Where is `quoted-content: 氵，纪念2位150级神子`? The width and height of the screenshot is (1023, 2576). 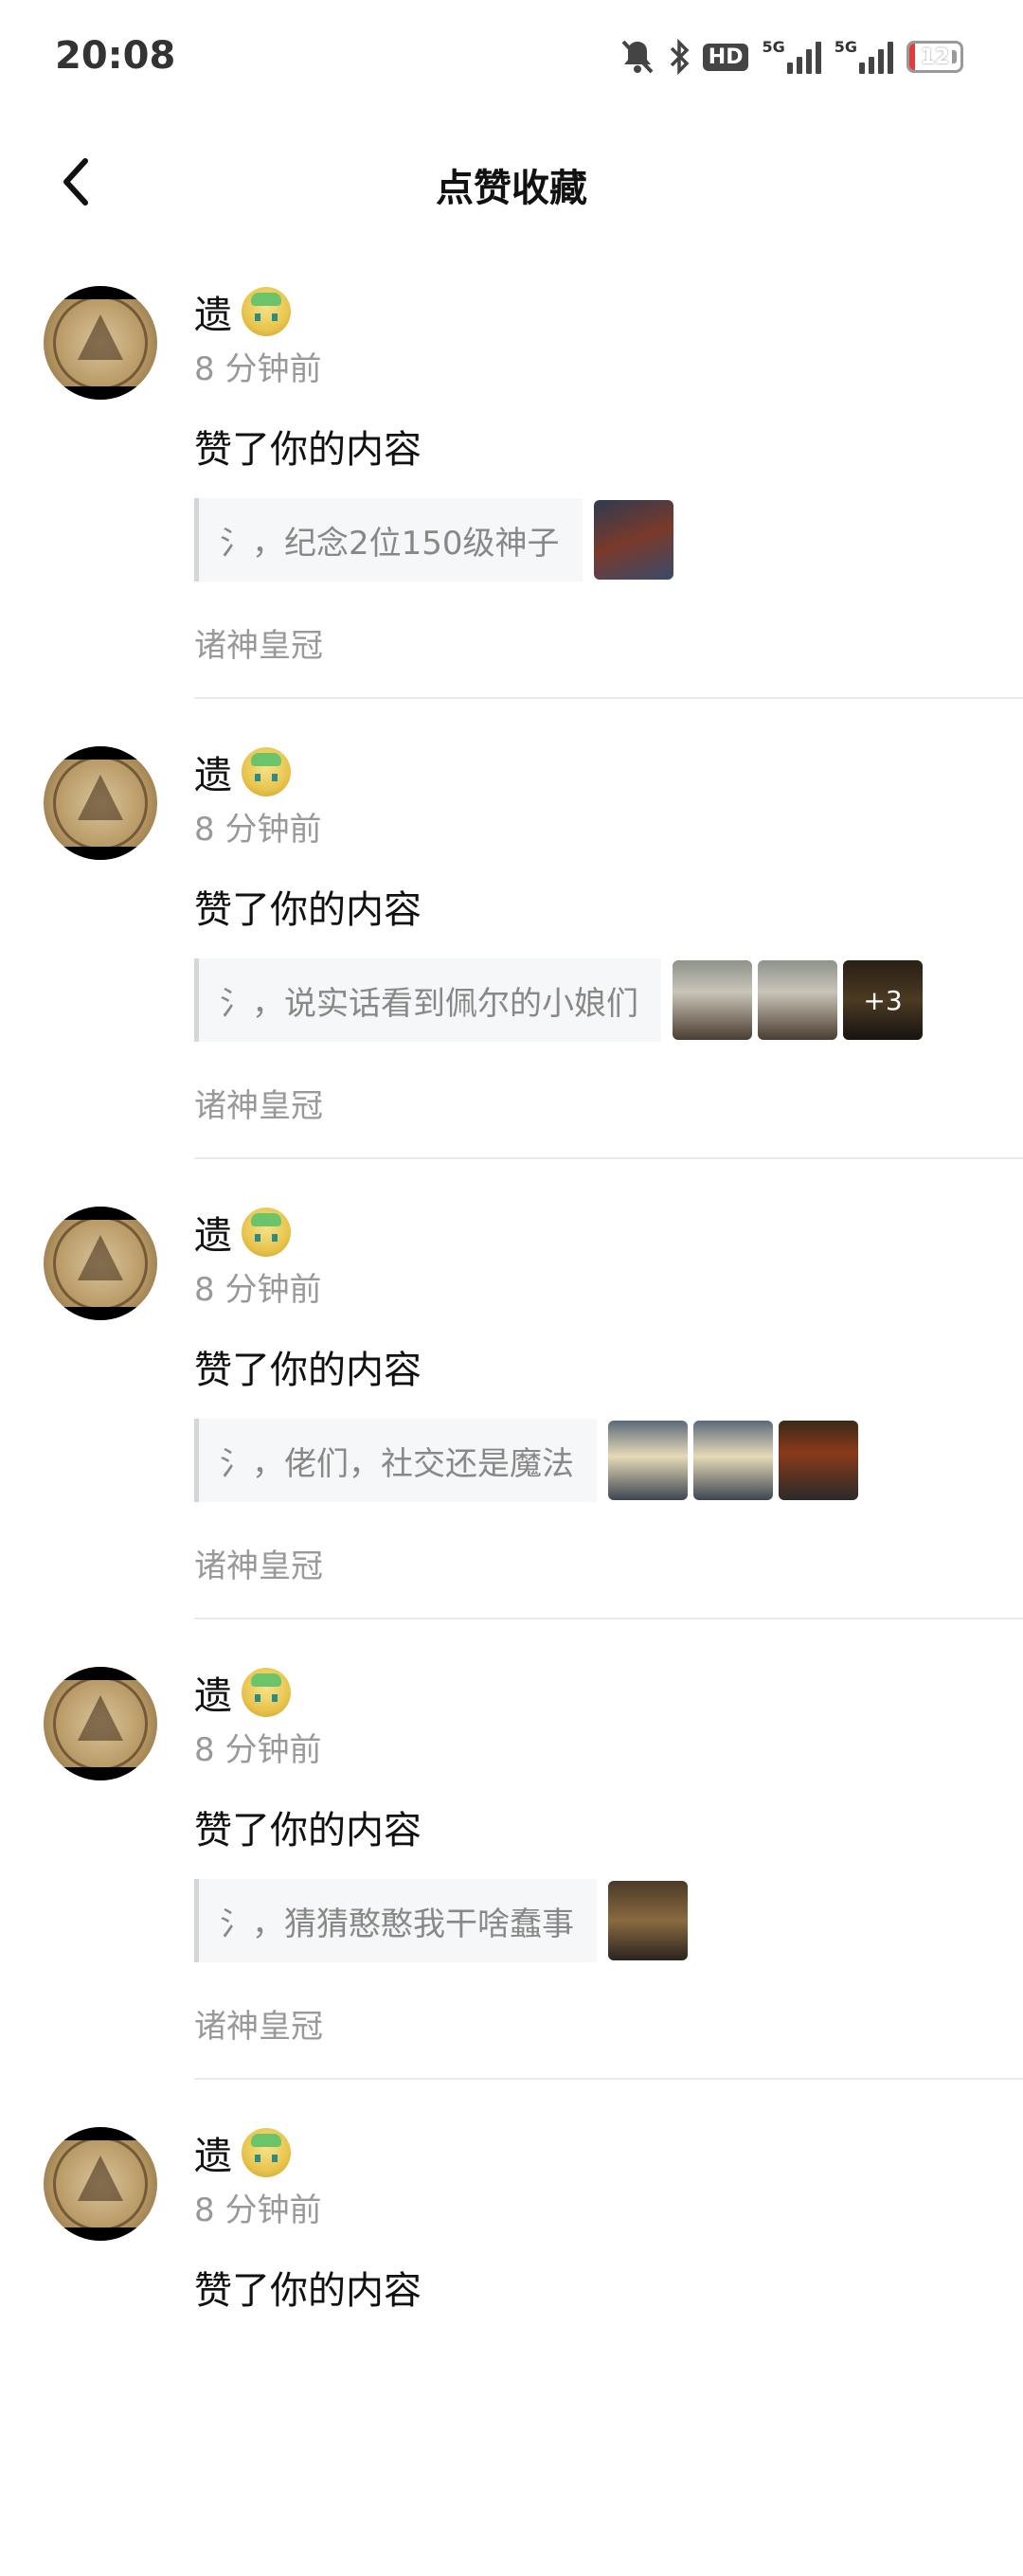 quoted-content: 氵，纪念2位150级神子 is located at coordinates (433, 539).